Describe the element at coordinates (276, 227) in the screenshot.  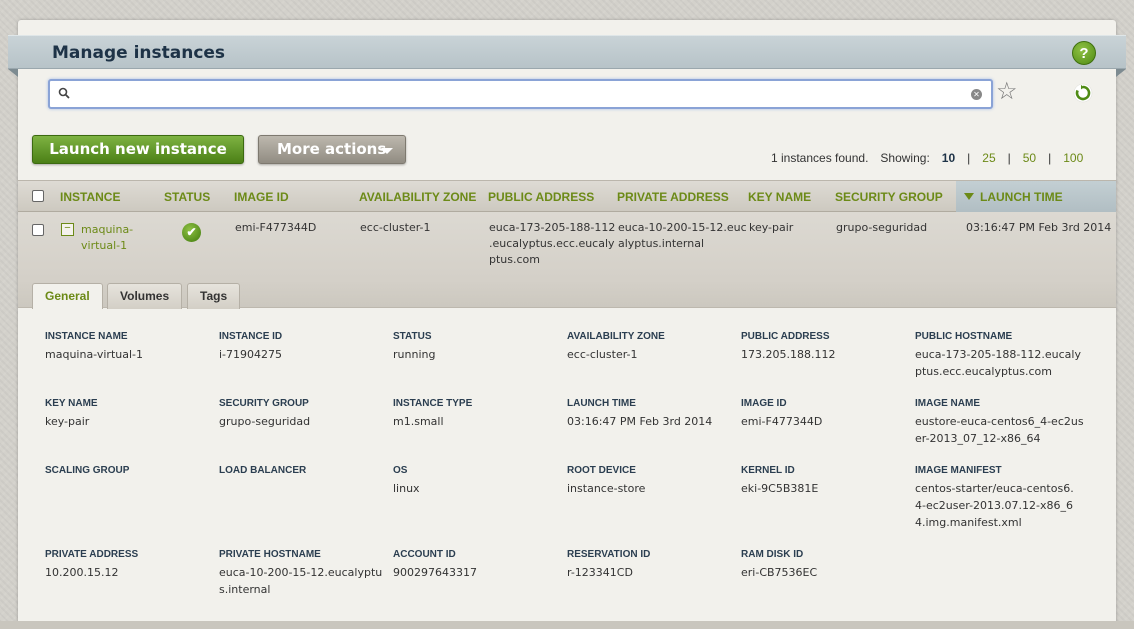
I see `cell-image-id: emi-F477344D` at that location.